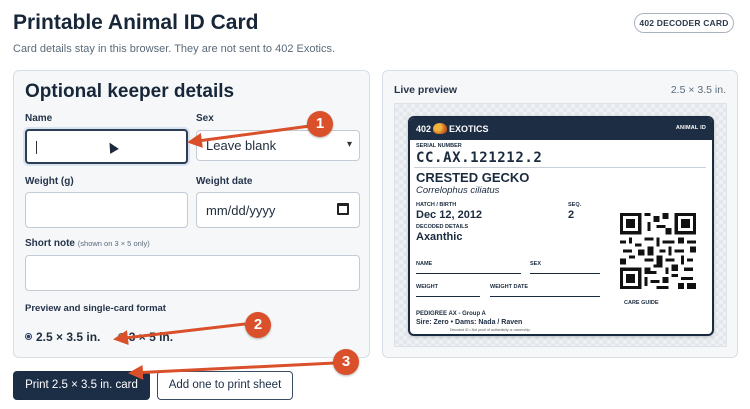 The width and height of the screenshot is (750, 409). I want to click on name-input, so click(106, 146).